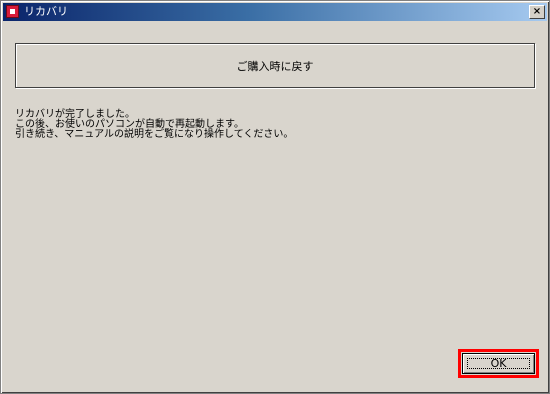 Image resolution: width=550 pixels, height=394 pixels. What do you see at coordinates (46, 11) in the screenshot?
I see `window-title: リカバリ` at bounding box center [46, 11].